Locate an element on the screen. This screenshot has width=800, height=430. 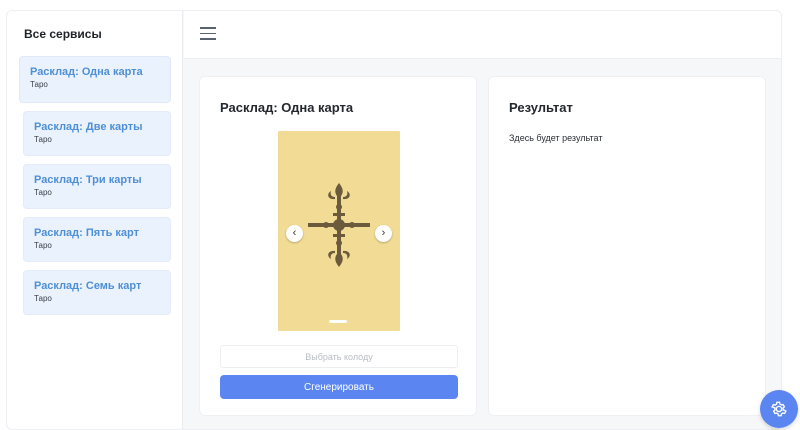
sidebar-item-seven-cards: Расклад: Семь карт Таро is located at coordinates (97, 292).